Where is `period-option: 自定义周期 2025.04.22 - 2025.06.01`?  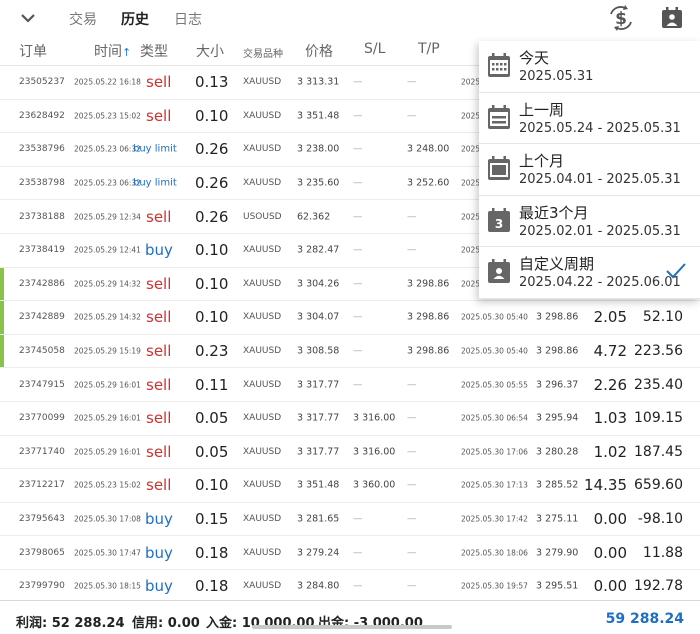
period-option: 自定义周期 2025.04.22 - 2025.06.01 is located at coordinates (589, 273).